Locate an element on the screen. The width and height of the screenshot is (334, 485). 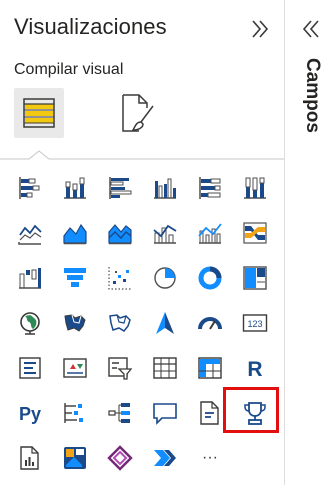
decomposition-tree-icon is located at coordinates (119, 413).